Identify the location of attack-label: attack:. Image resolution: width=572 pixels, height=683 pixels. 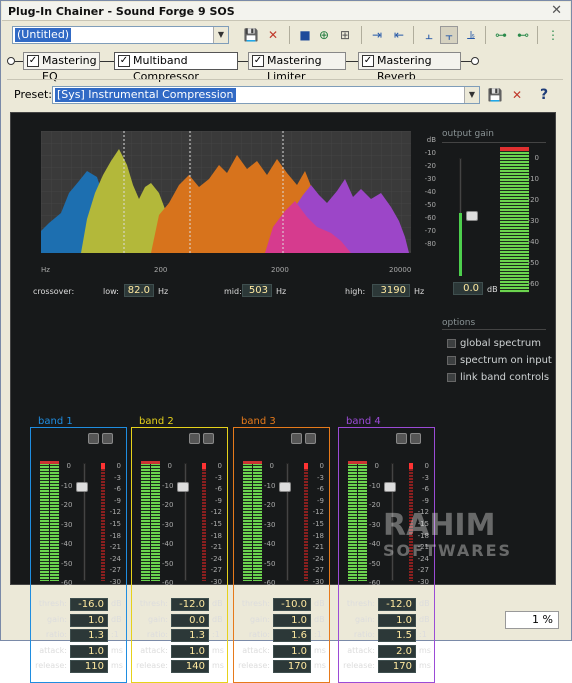
(154, 650).